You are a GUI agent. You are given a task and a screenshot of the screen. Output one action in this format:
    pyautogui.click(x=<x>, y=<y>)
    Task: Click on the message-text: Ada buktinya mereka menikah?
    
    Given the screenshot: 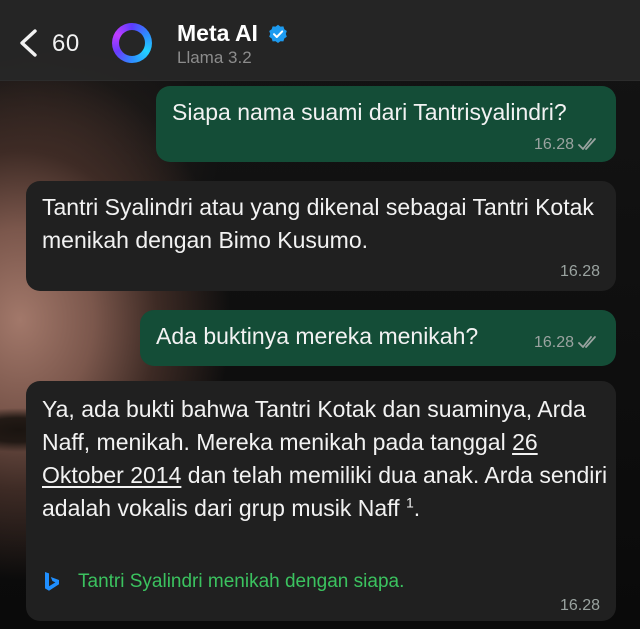 What is the action you would take?
    pyautogui.click(x=317, y=336)
    